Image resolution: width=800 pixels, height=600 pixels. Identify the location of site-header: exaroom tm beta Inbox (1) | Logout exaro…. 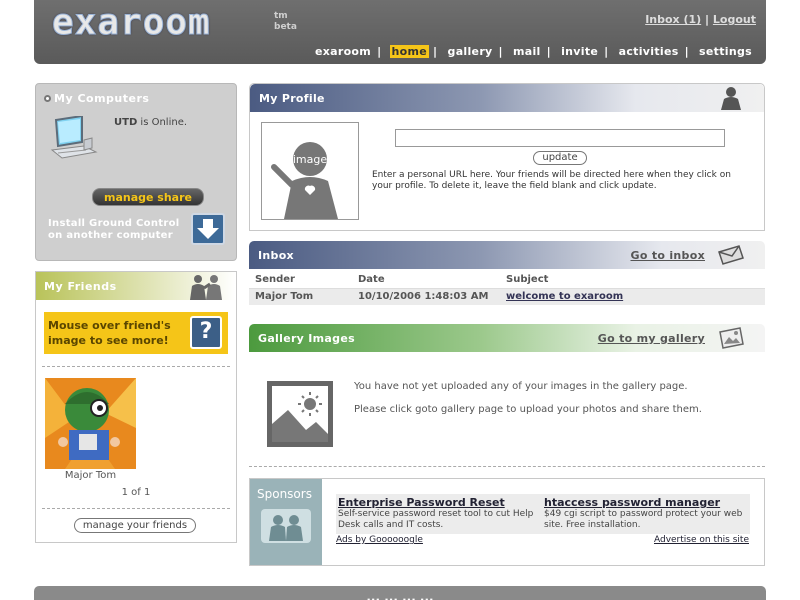
(400, 32).